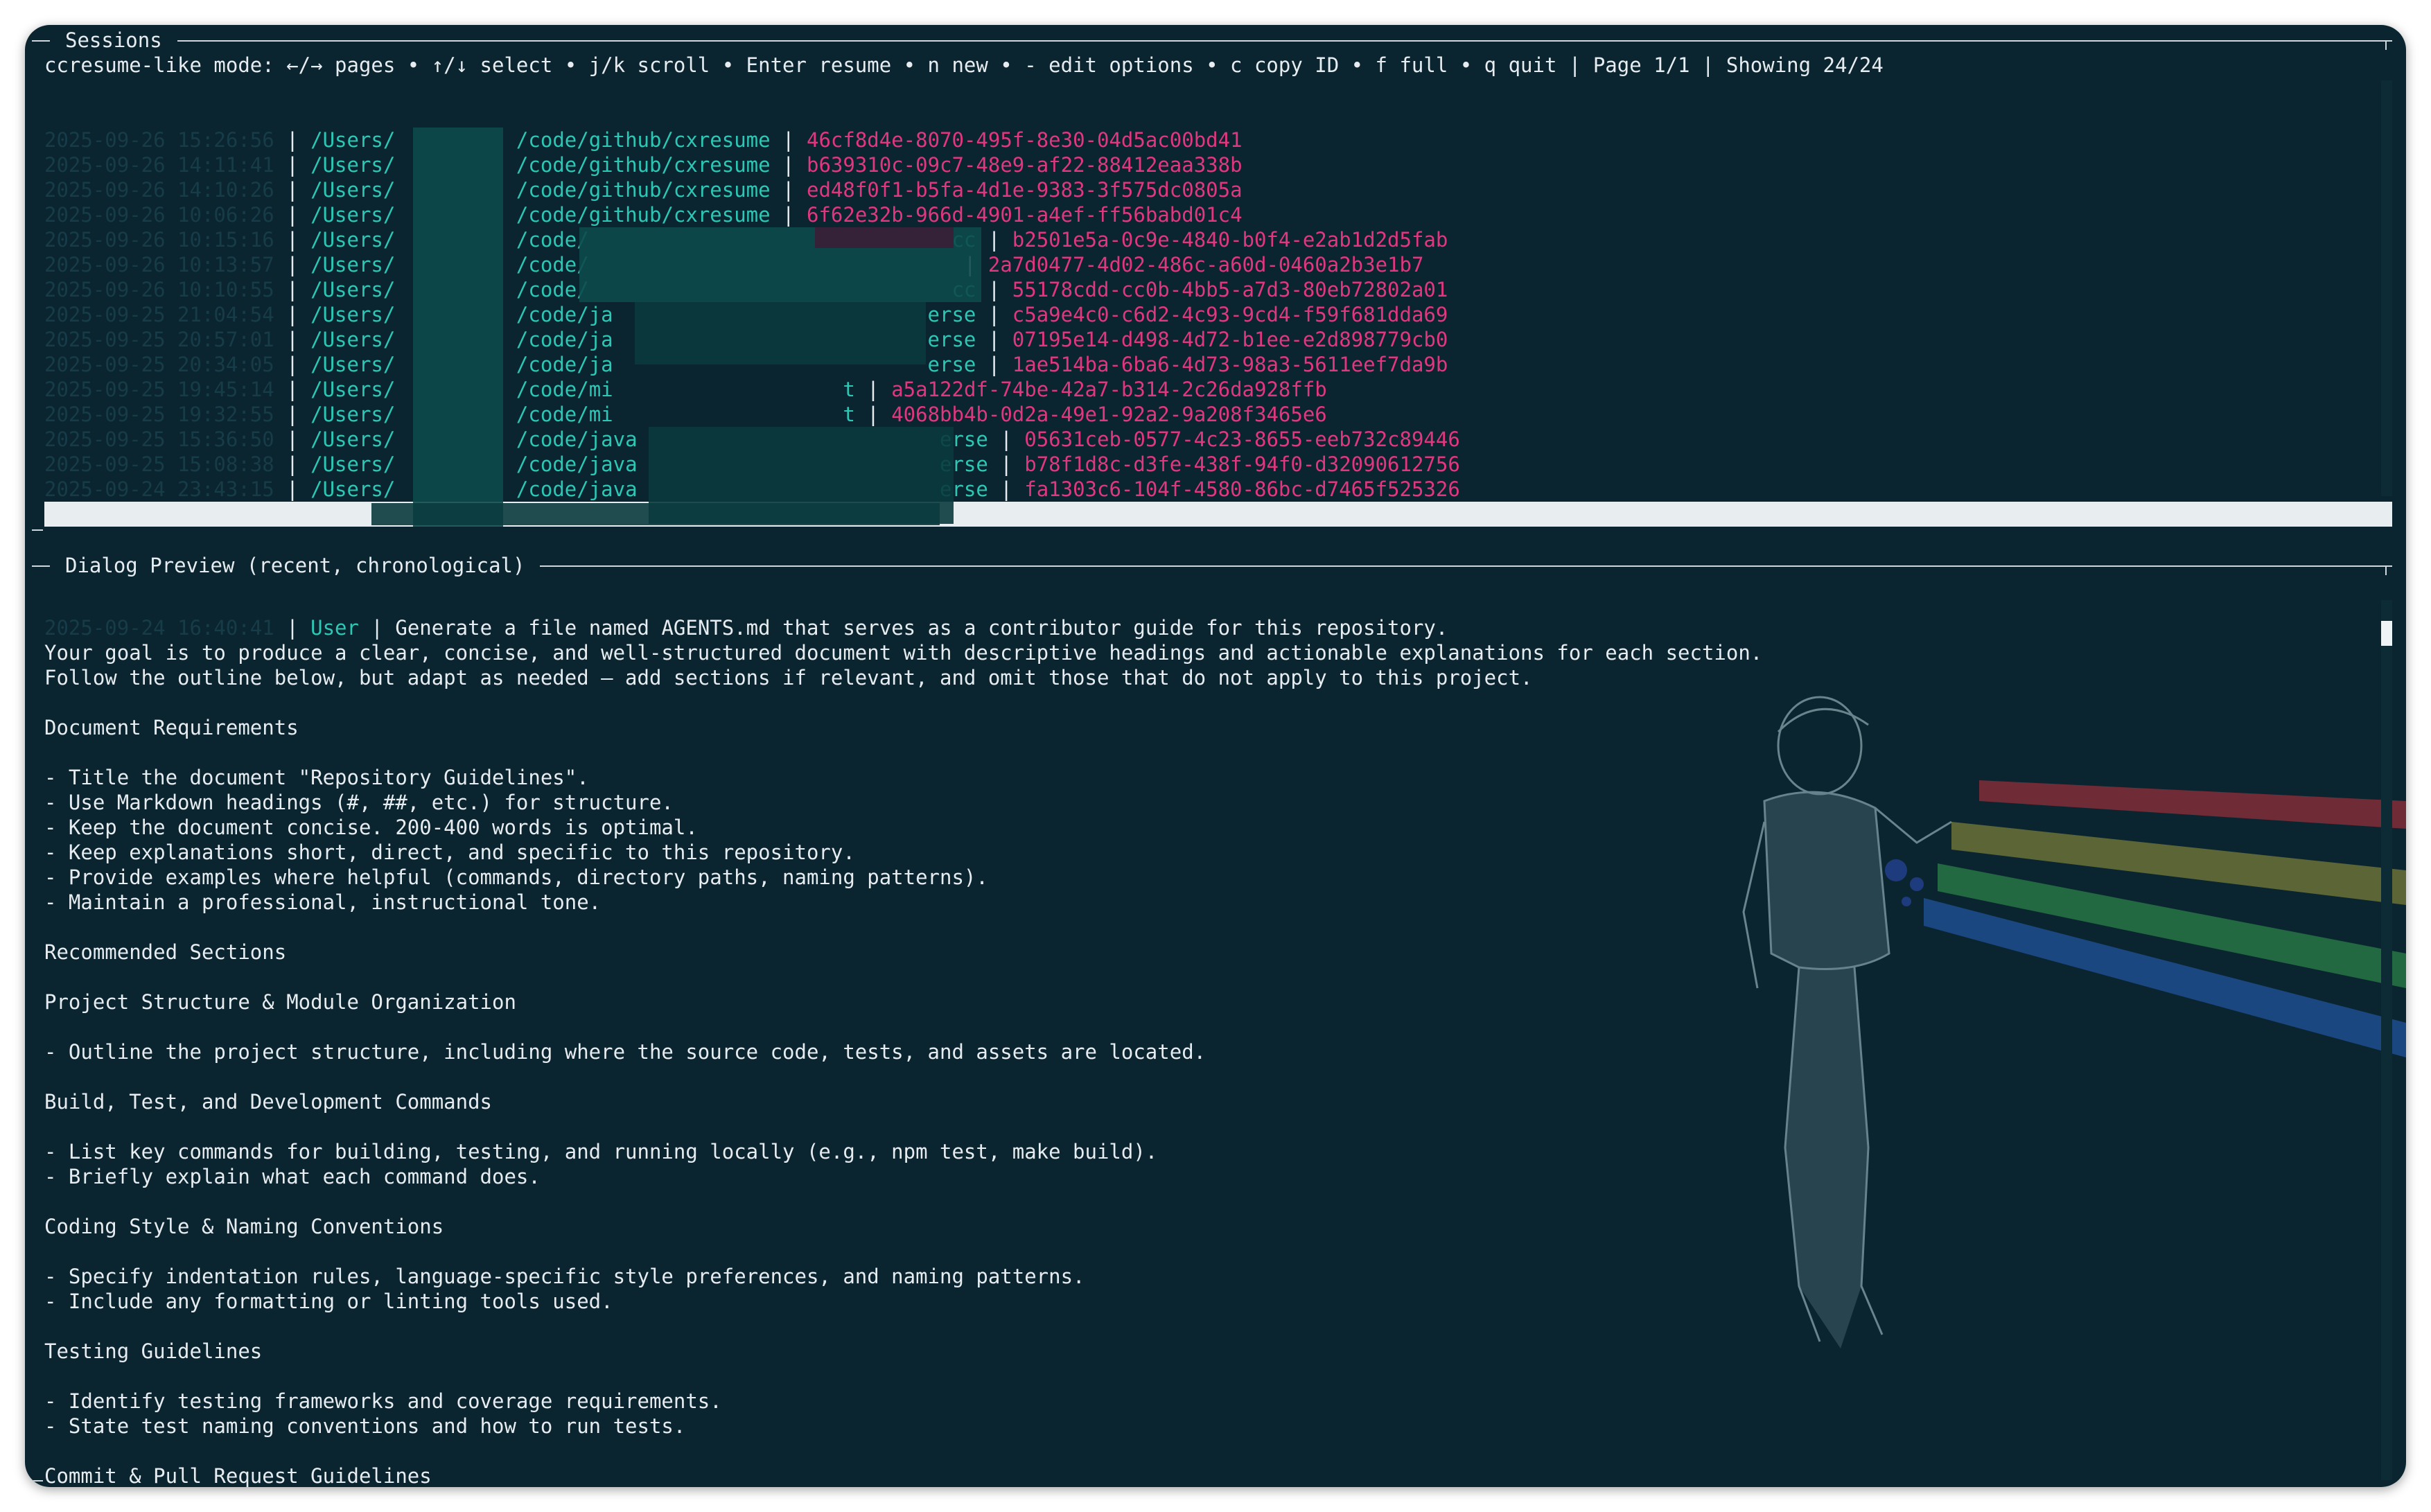  What do you see at coordinates (37, 530) in the screenshot?
I see `sessions-frame-bottom-left` at bounding box center [37, 530].